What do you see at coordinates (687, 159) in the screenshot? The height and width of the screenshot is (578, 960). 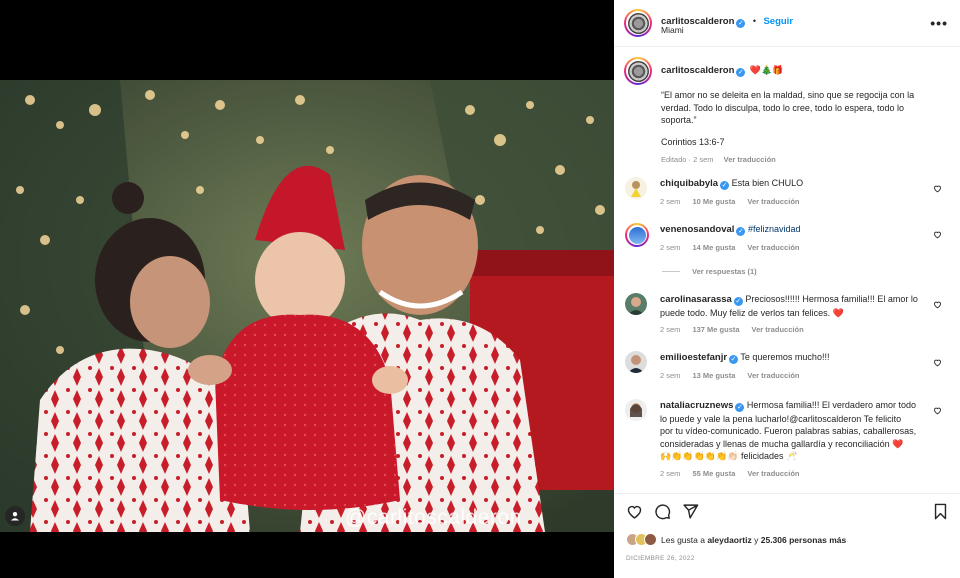 I see `caption-edited-time: Editado · 2 sem` at bounding box center [687, 159].